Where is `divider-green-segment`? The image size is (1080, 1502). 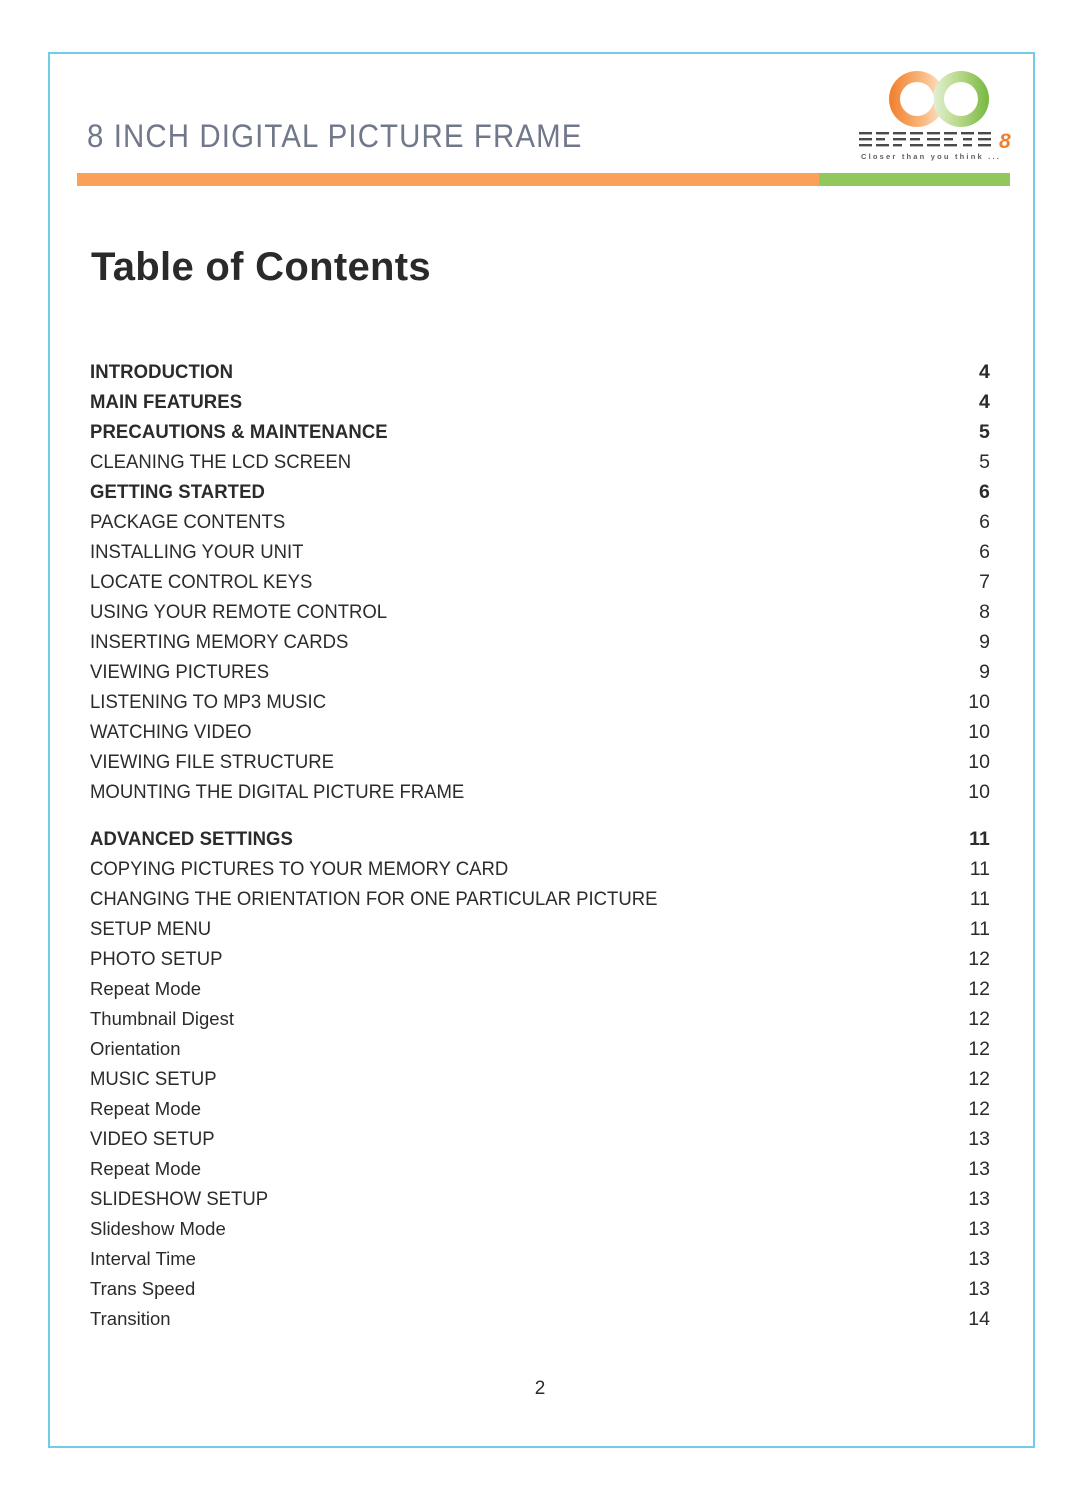
divider-green-segment is located at coordinates (914, 179).